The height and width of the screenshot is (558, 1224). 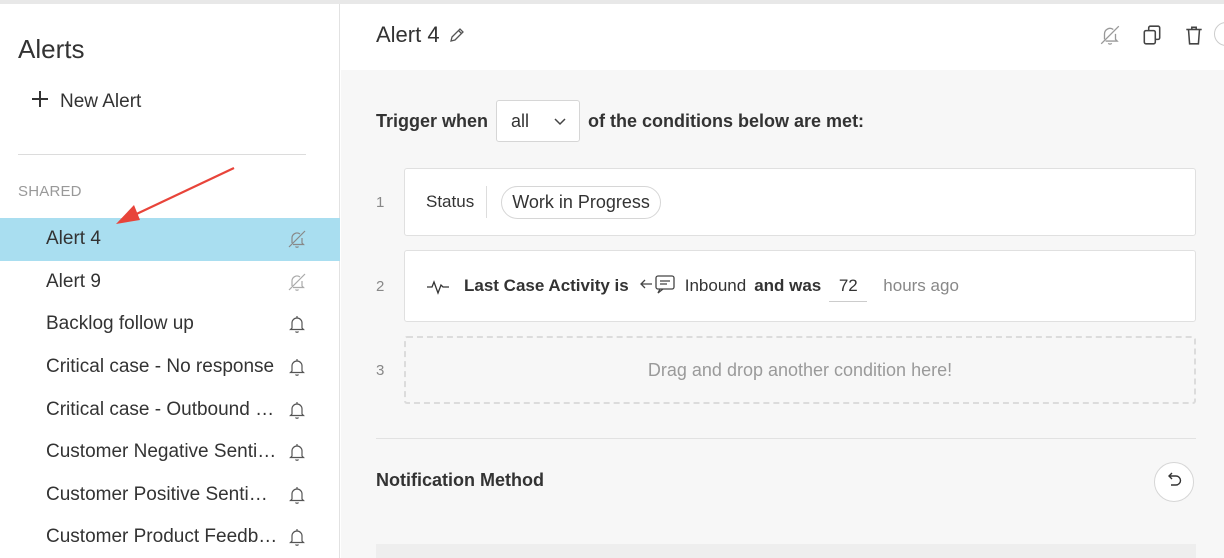 I want to click on notification-panel, so click(x=786, y=551).